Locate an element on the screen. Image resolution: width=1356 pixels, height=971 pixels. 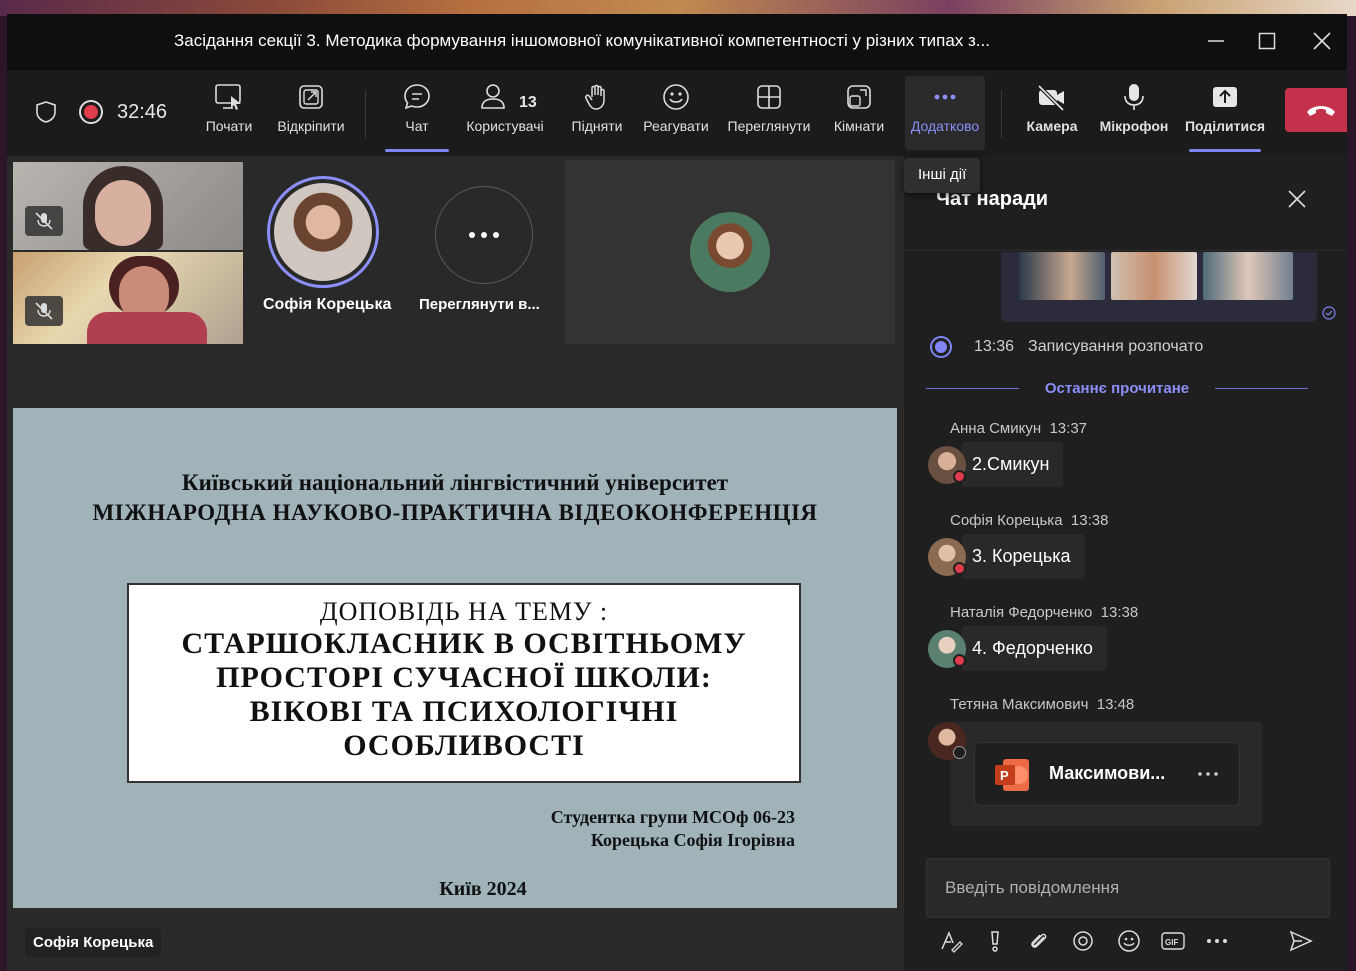
rooms-icon is located at coordinates (859, 97).